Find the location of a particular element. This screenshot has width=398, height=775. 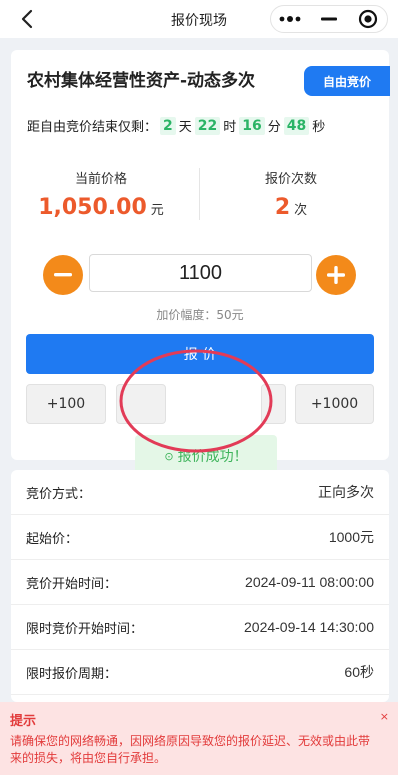

countdown-days: 2 is located at coordinates (168, 125).